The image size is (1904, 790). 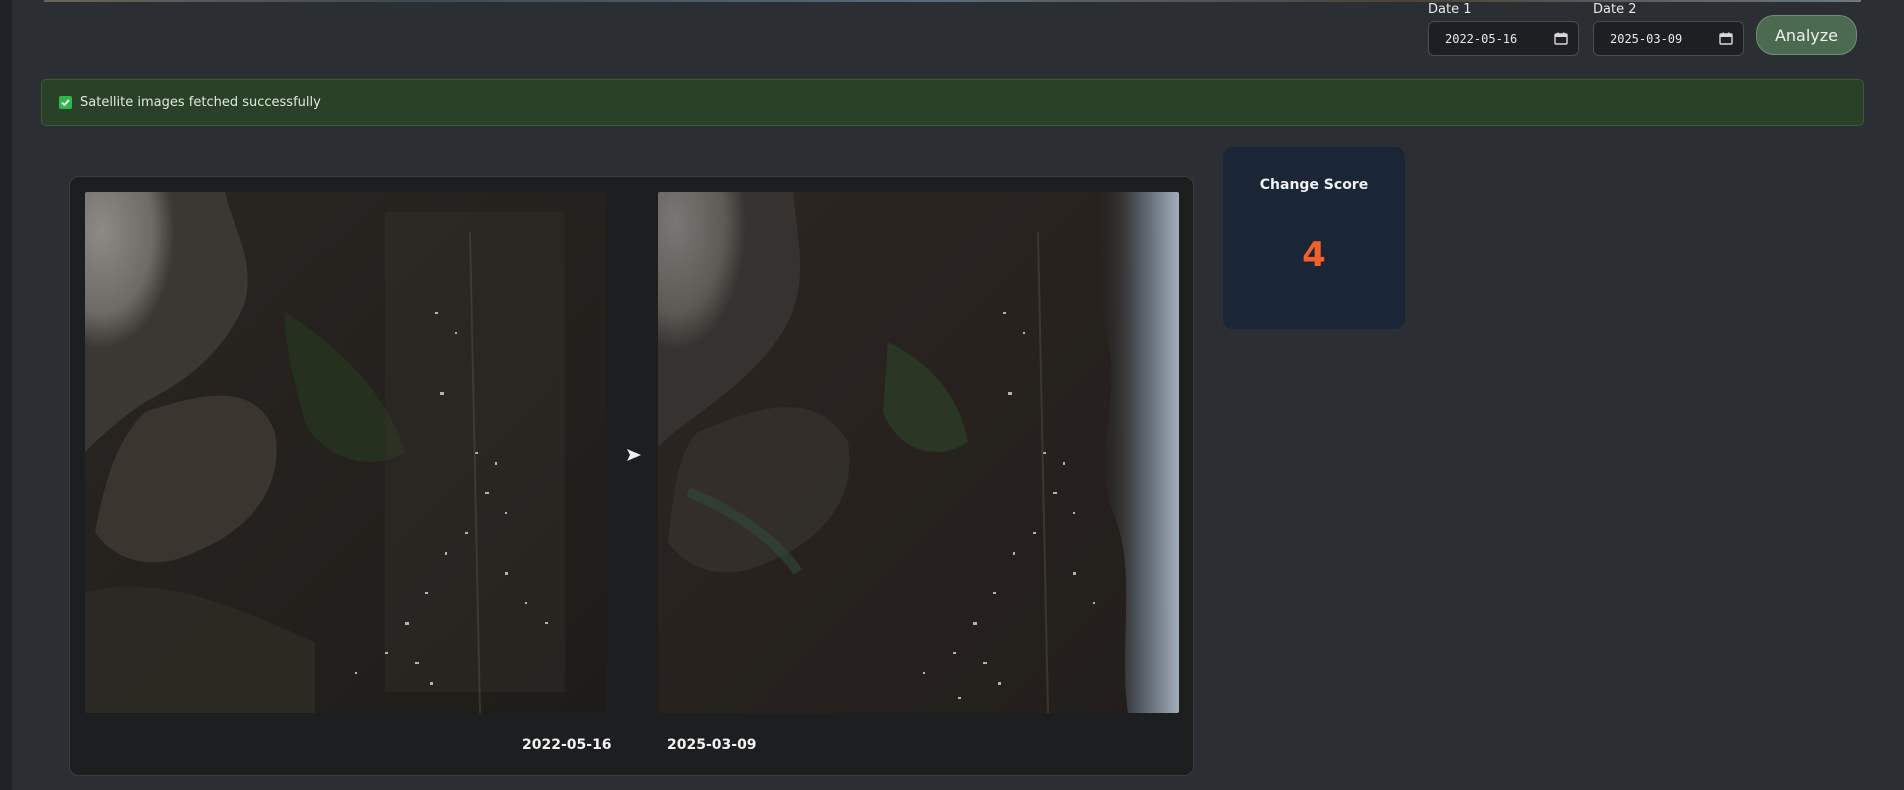 I want to click on arrow-right-icon, so click(x=634, y=455).